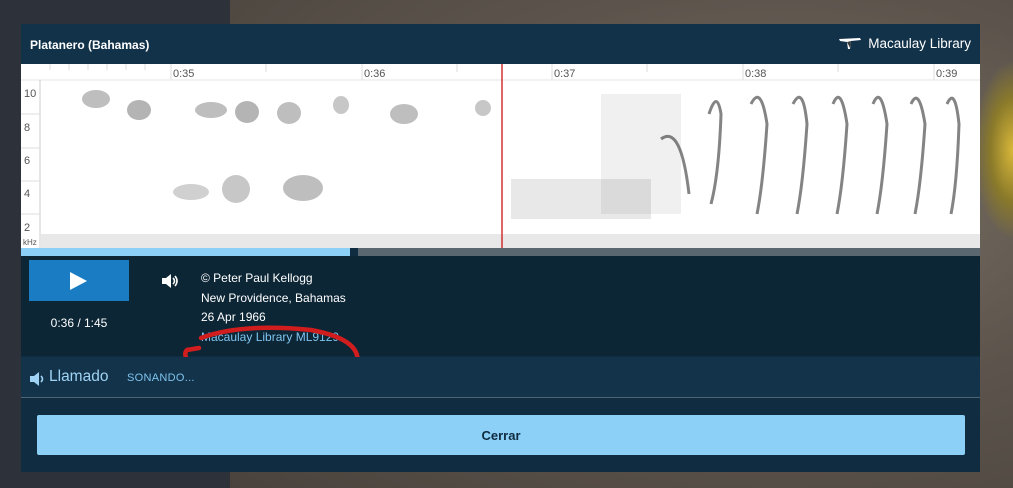 The width and height of the screenshot is (1013, 488). I want to click on play-button, so click(79, 280).